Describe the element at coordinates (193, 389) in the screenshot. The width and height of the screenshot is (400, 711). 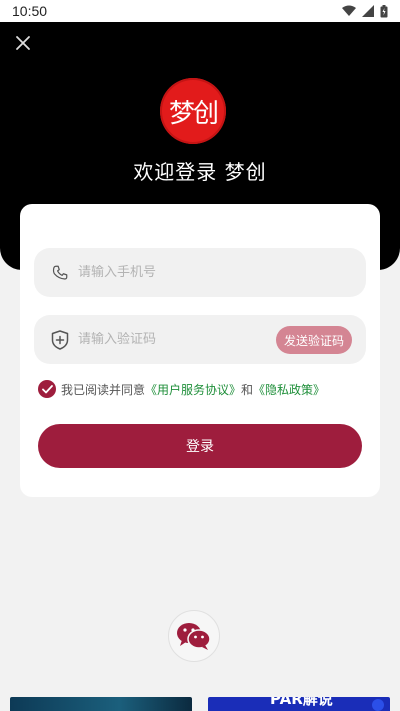
I see `user-agreement-link: 《用户服务协议》` at that location.